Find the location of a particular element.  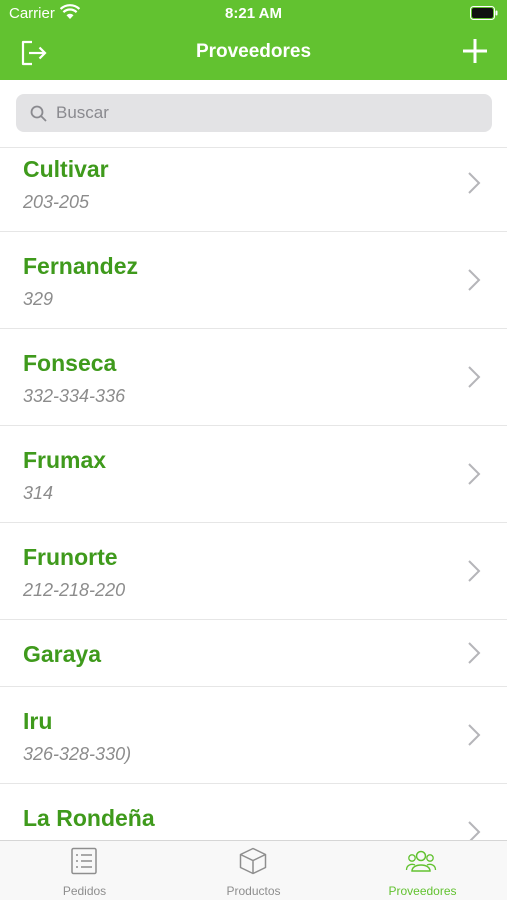

add-icon is located at coordinates (475, 51).